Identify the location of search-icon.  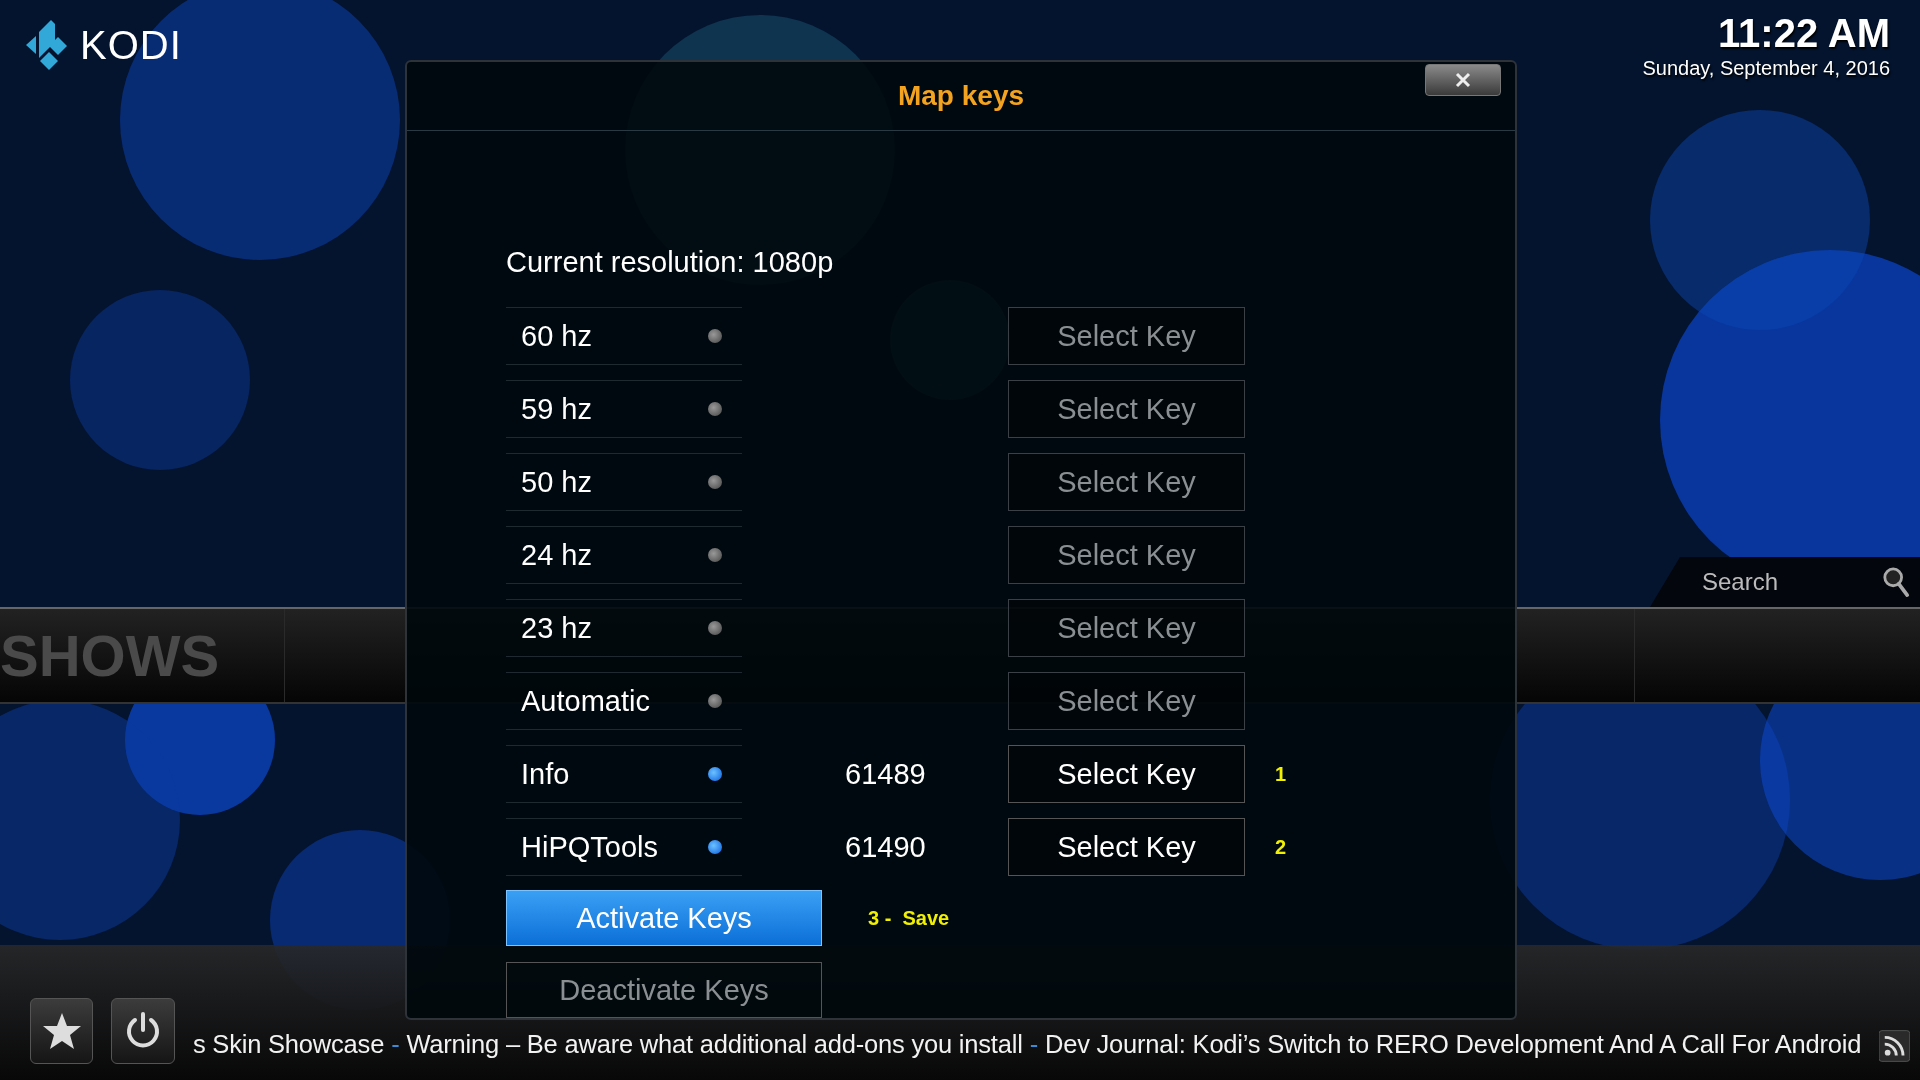
(1896, 582).